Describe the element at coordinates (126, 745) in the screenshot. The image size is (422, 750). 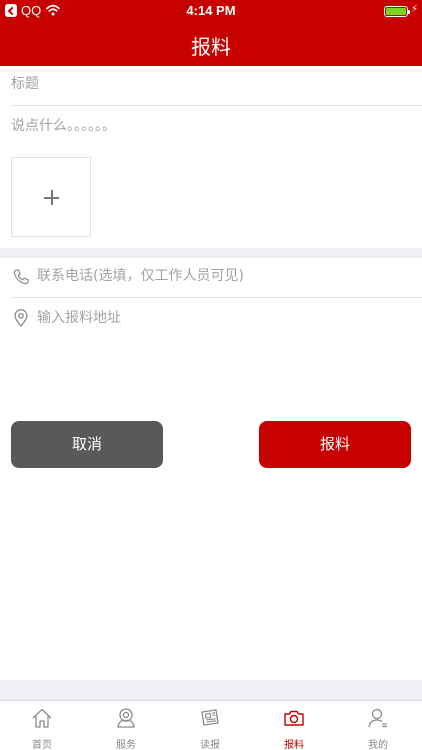
I see `tab-label: 服务` at that location.